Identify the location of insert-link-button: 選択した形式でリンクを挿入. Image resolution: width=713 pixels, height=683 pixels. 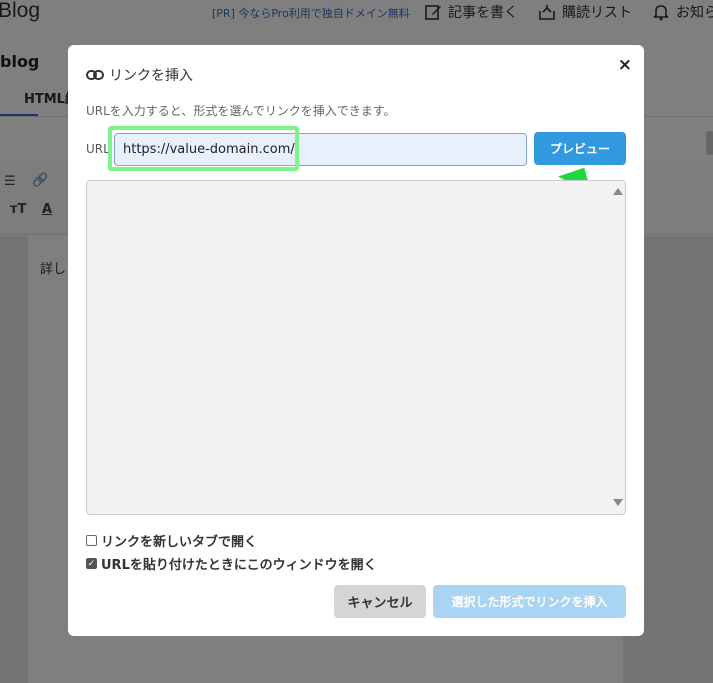
(529, 601).